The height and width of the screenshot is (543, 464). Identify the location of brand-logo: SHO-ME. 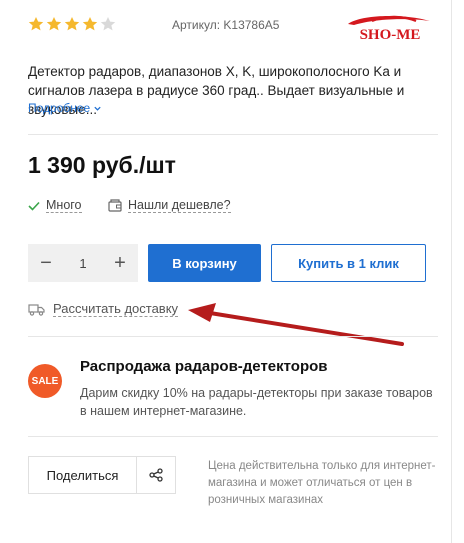
(389, 29).